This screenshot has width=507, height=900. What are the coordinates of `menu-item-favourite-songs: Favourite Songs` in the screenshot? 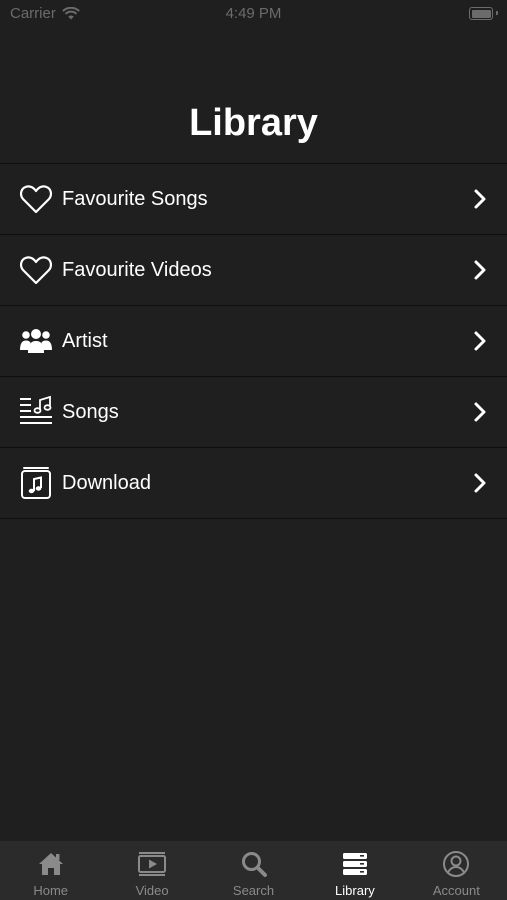 It's located at (253, 199).